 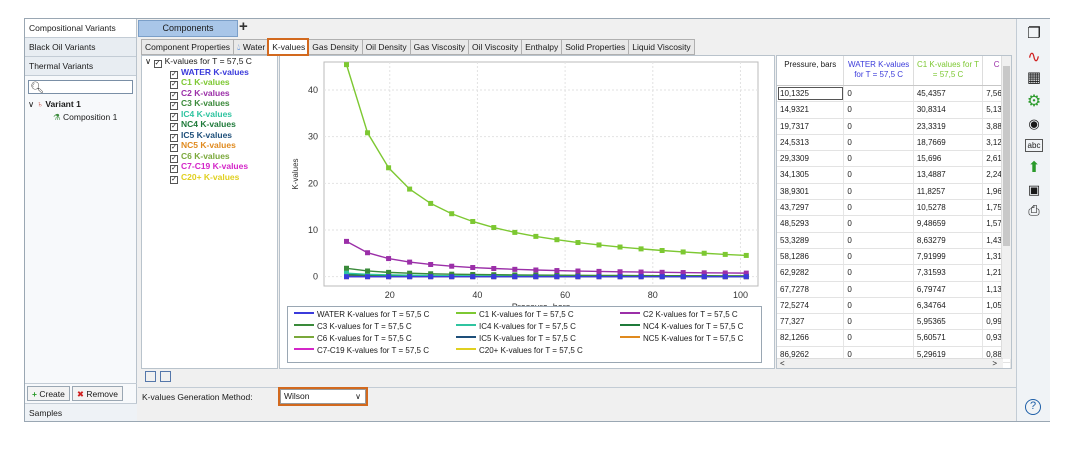 I want to click on tab-compositional-variants: Compositional Variants, so click(x=80, y=28).